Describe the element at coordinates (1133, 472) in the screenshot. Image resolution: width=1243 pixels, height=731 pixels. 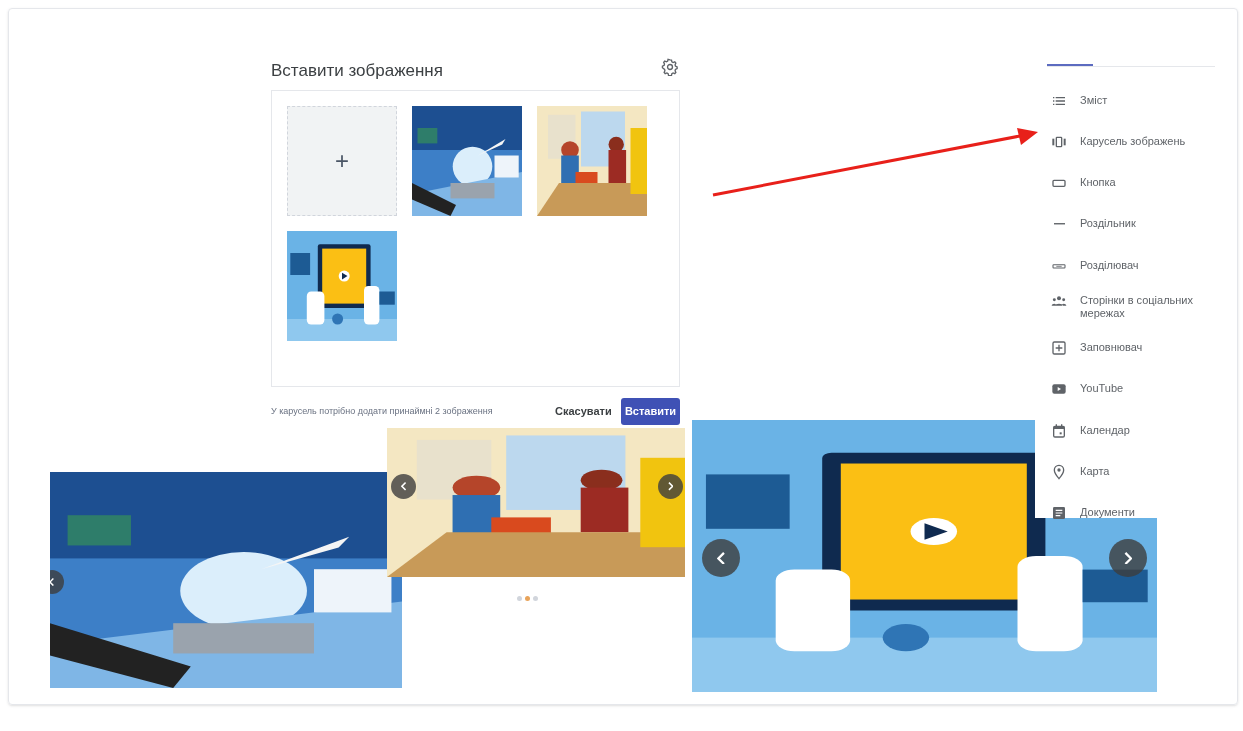
I see `insert-menu-item: Карта` at that location.